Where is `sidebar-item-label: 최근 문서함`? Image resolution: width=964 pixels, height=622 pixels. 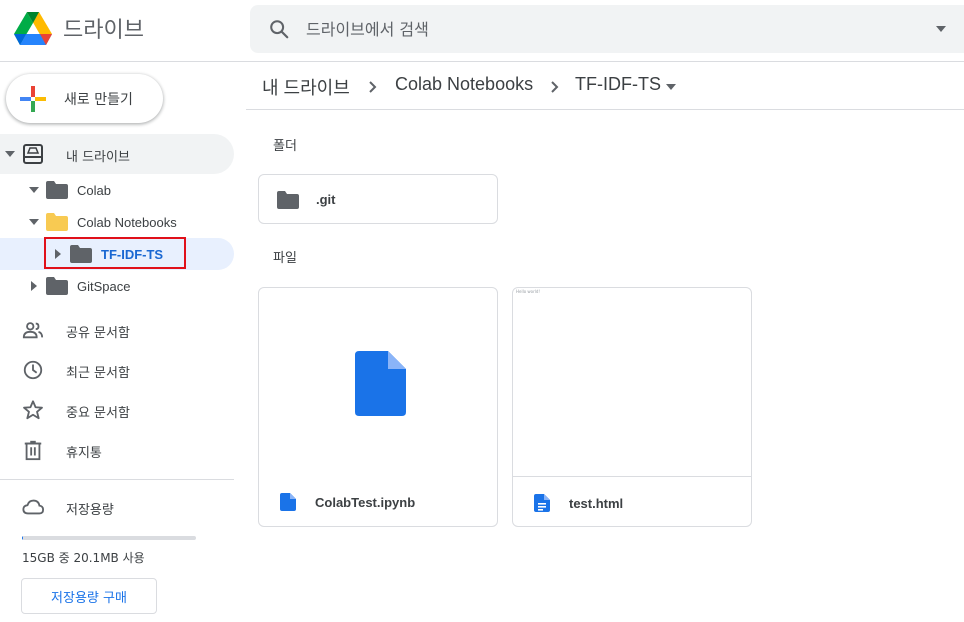 sidebar-item-label: 최근 문서함 is located at coordinates (98, 373).